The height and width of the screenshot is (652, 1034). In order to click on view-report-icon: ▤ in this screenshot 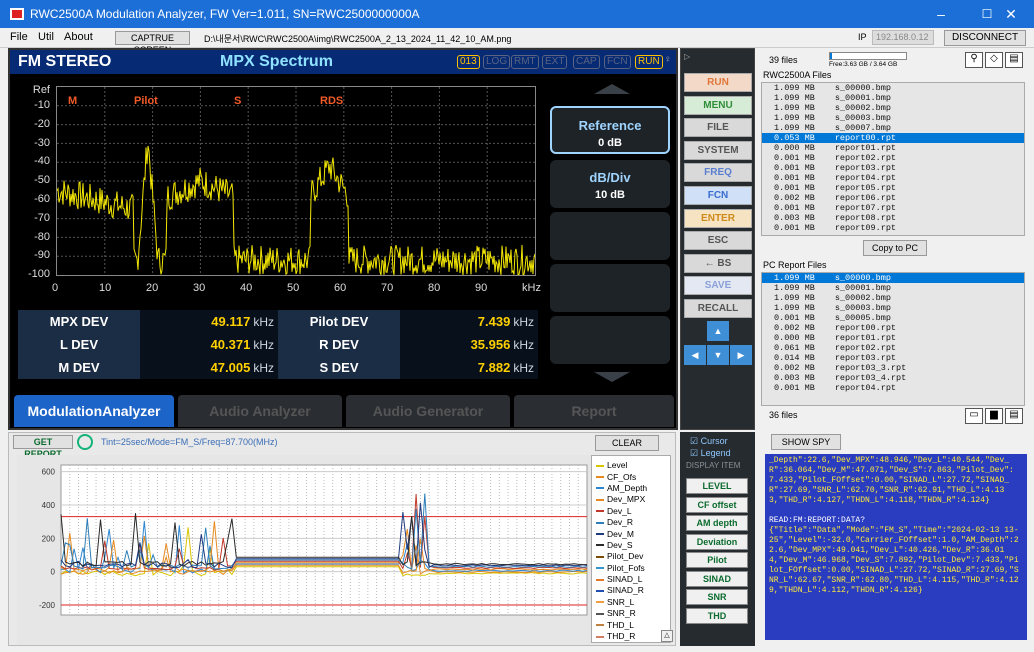, I will do `click(1014, 416)`.